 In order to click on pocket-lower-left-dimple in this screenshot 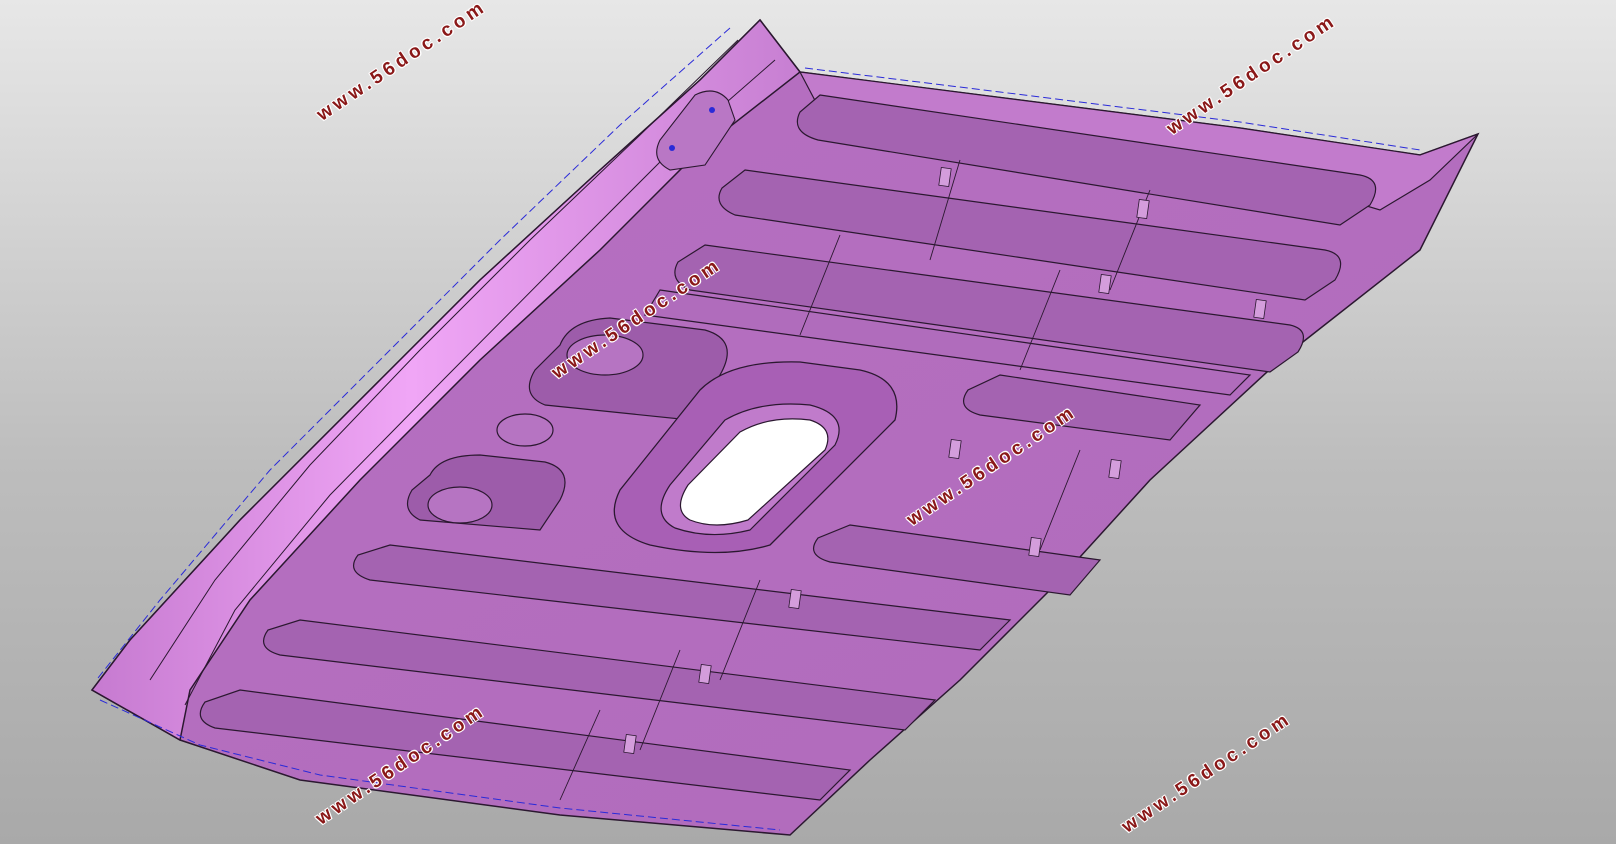, I will do `click(460, 505)`.